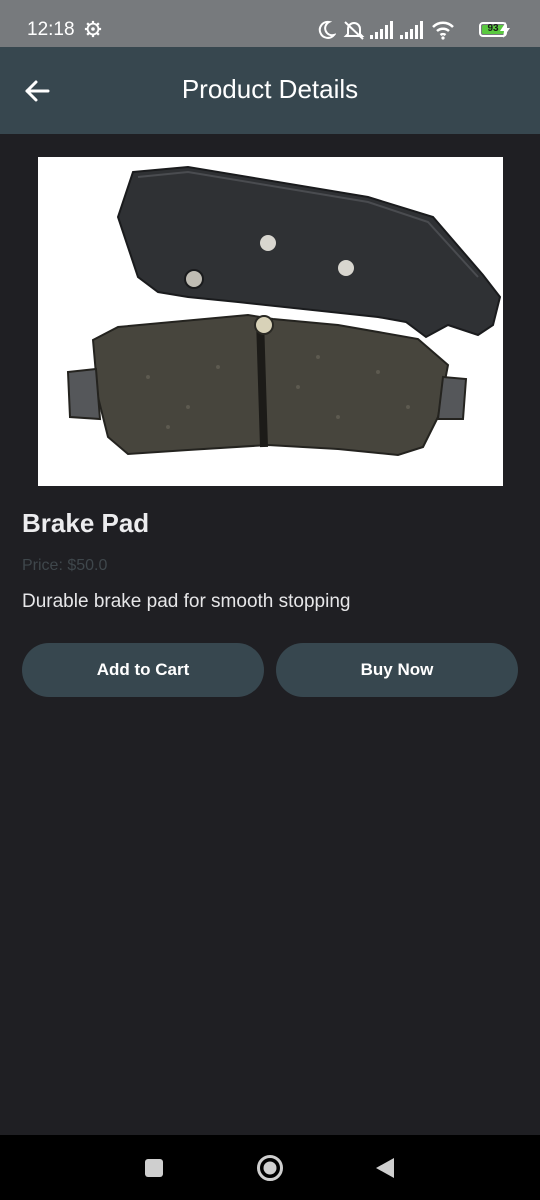 This screenshot has width=540, height=1200. Describe the element at coordinates (354, 30) in the screenshot. I see `alarm-off-icon` at that location.